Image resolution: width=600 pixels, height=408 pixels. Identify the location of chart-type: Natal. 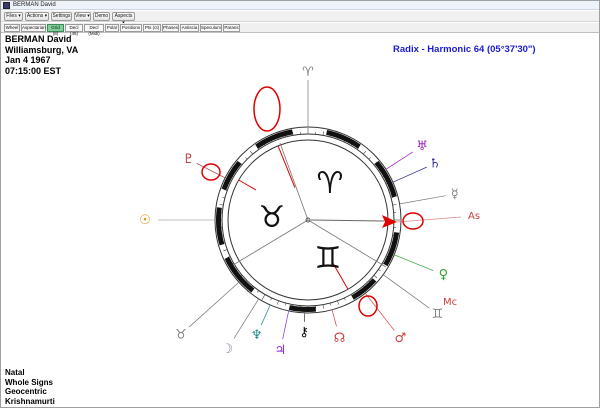
(15, 372).